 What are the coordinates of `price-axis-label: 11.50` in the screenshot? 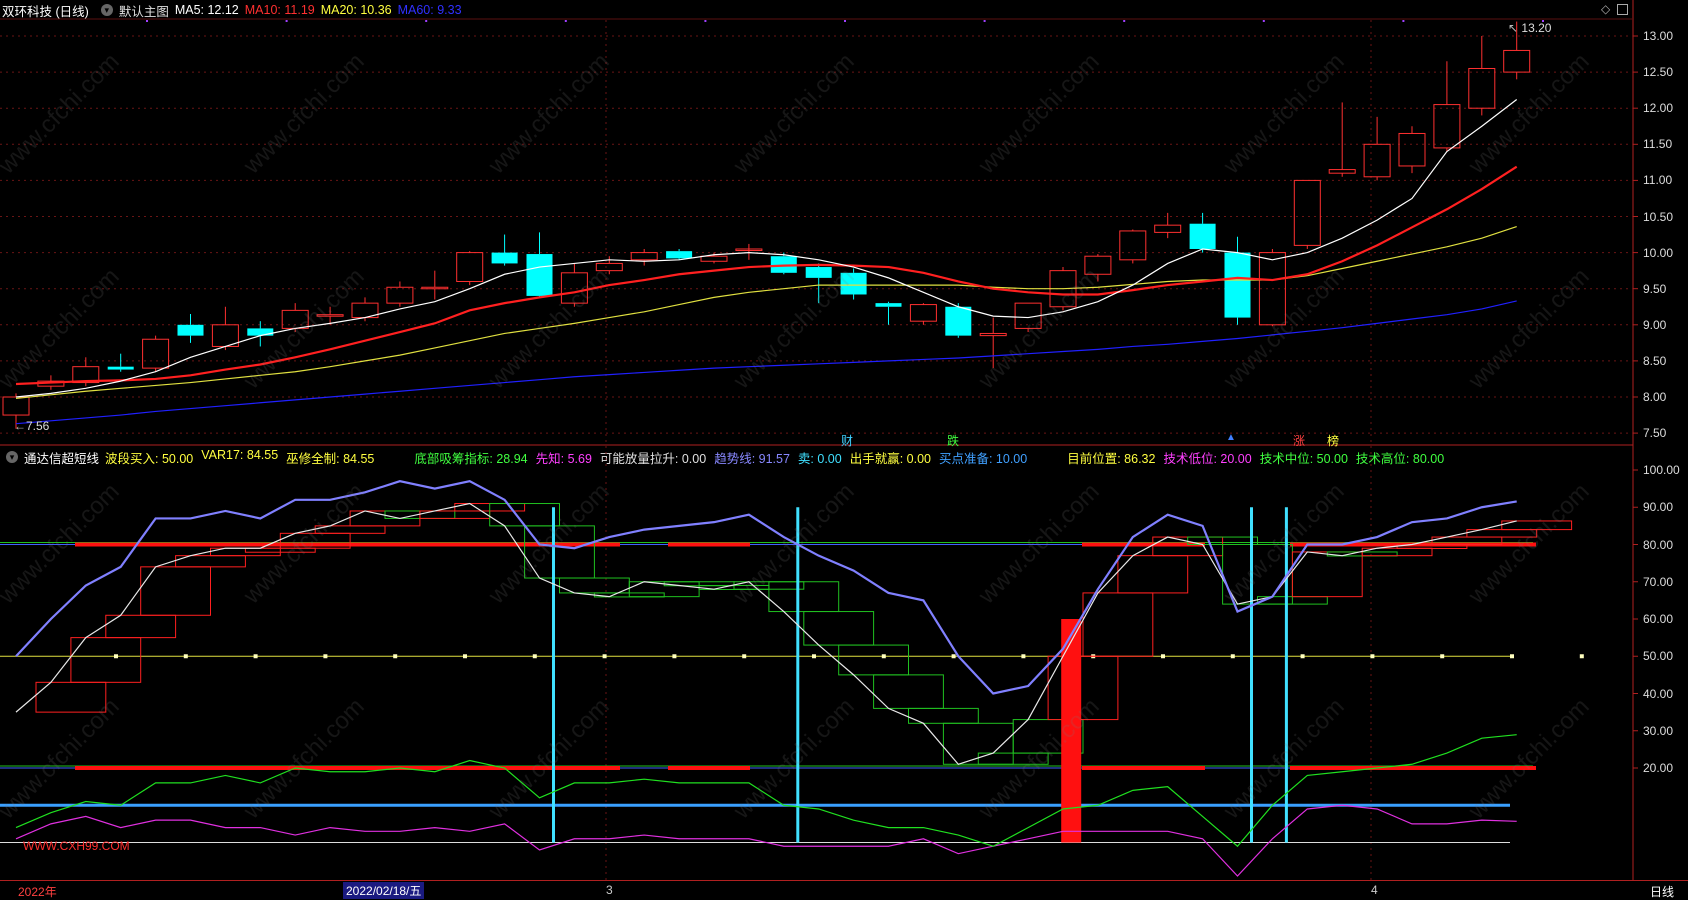 It's located at (1658, 144).